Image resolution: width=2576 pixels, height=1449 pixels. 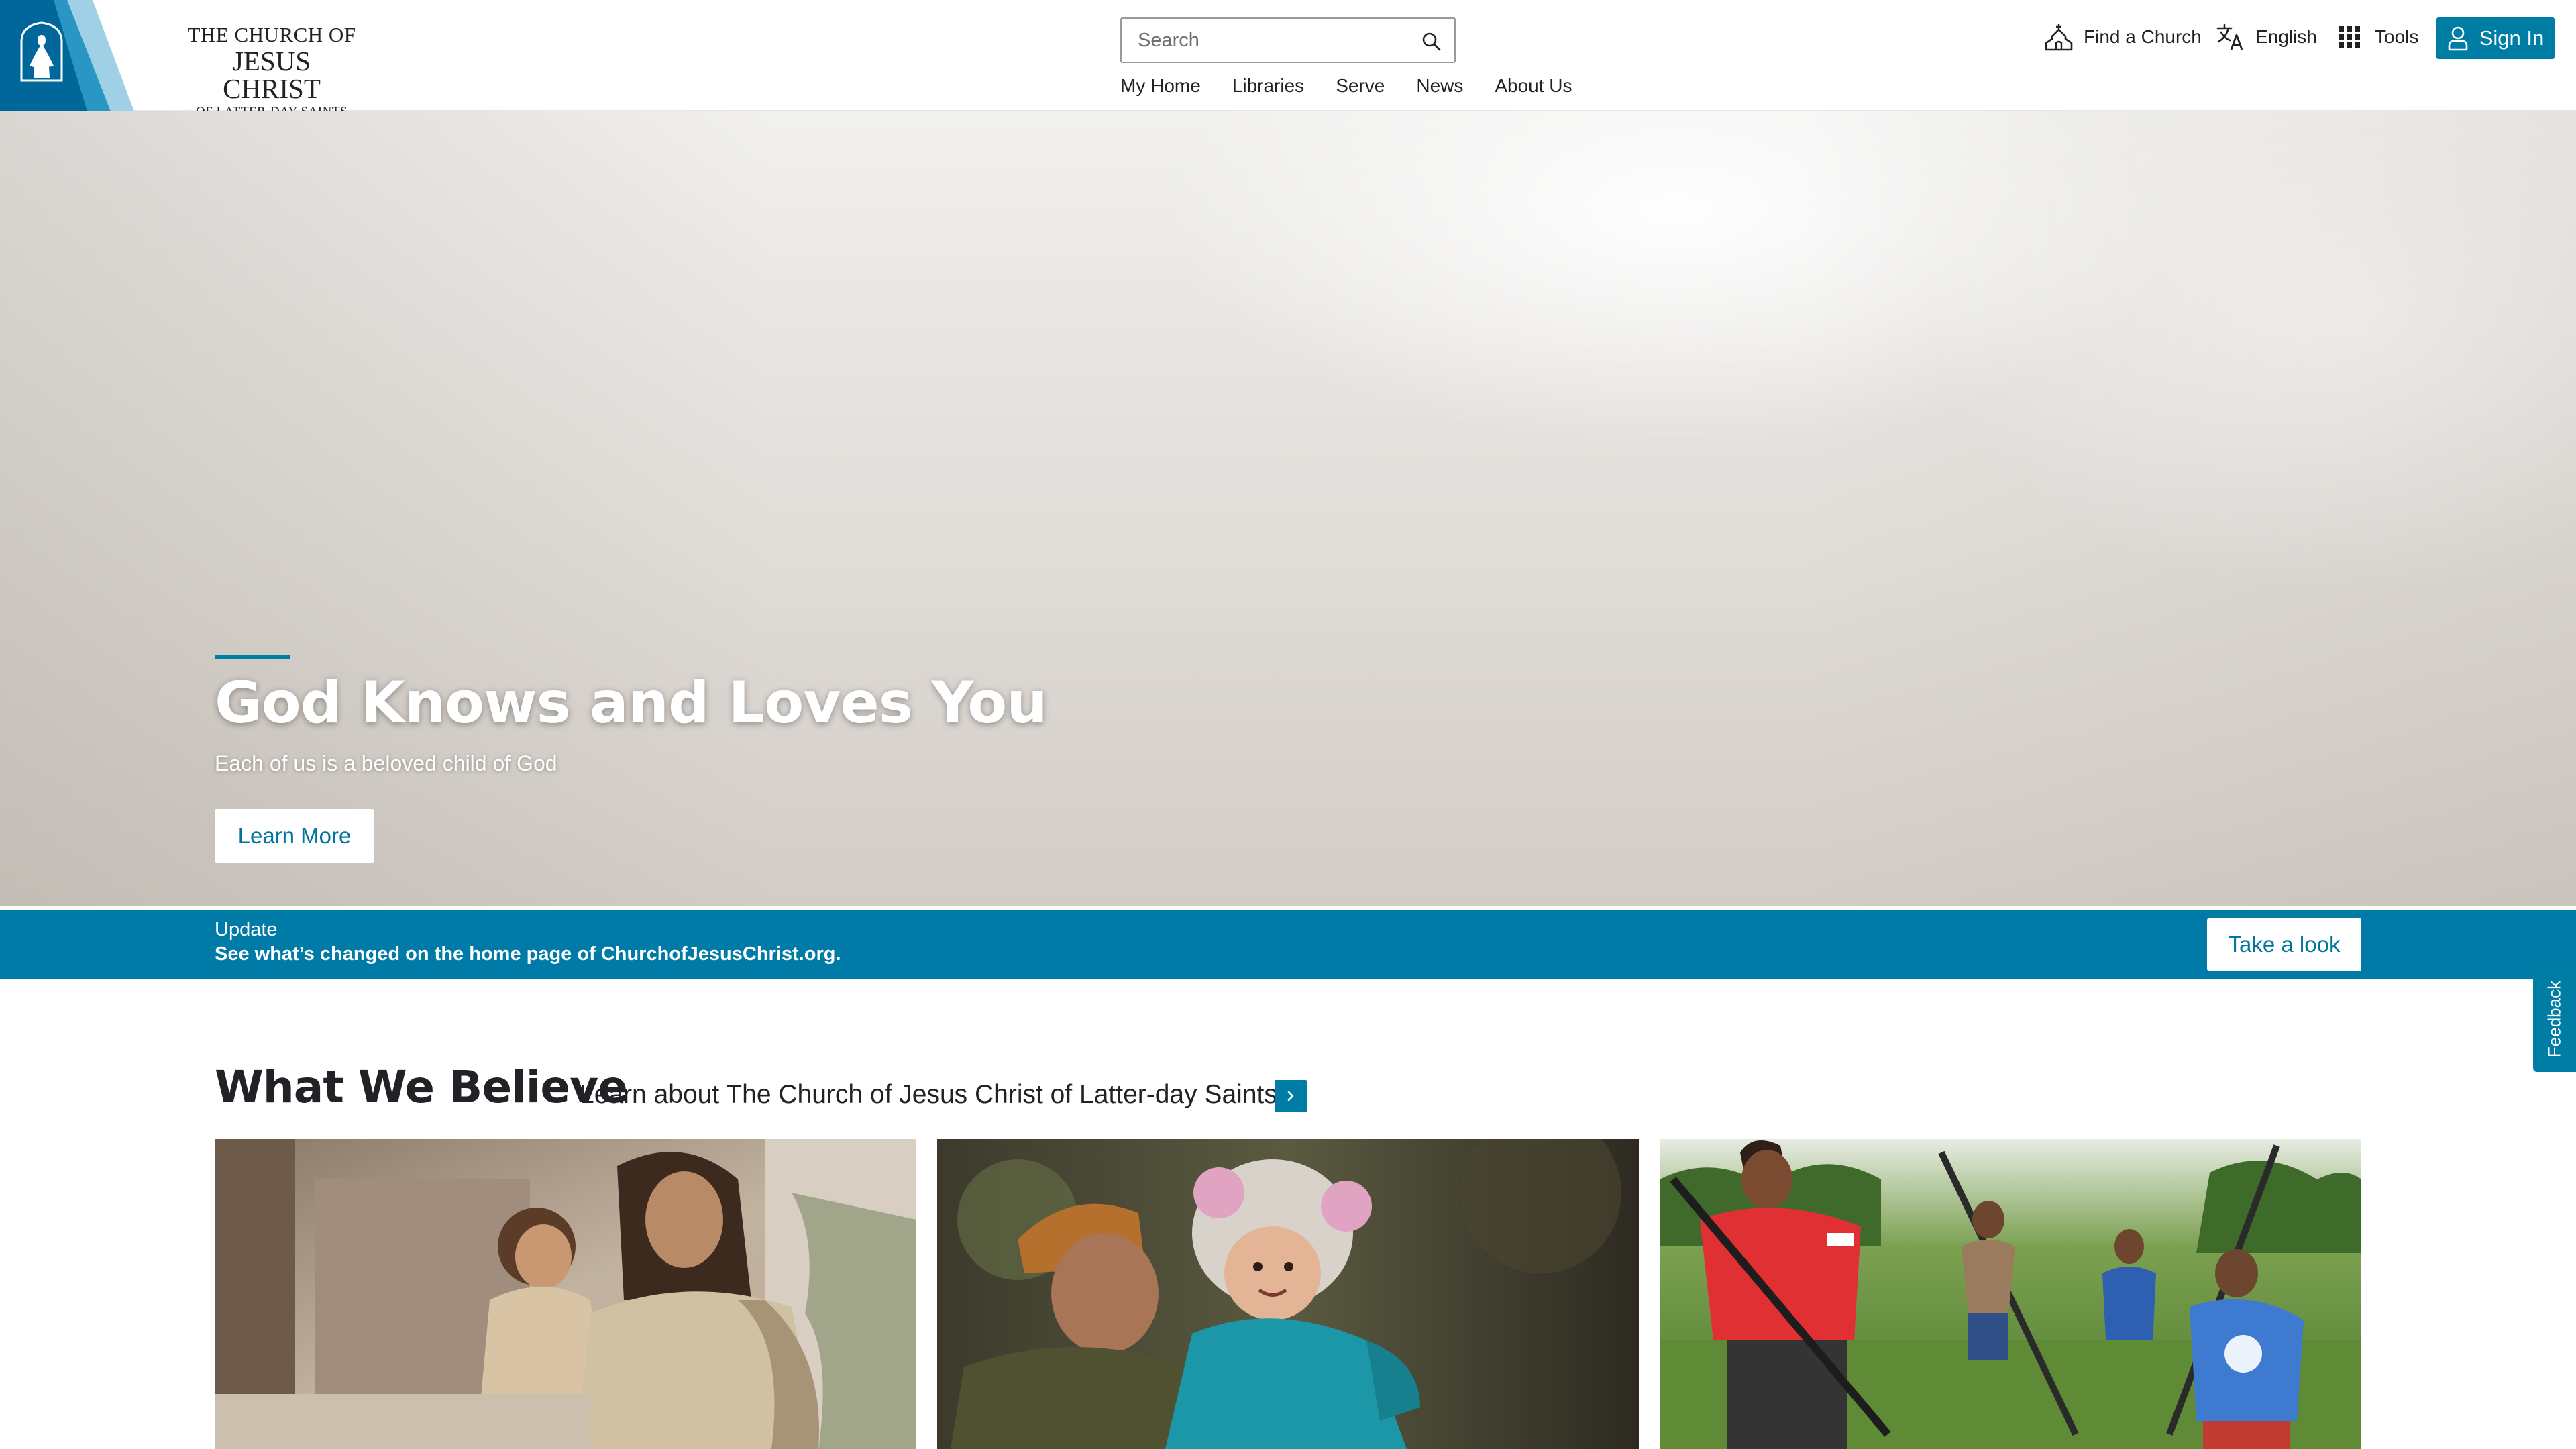 What do you see at coordinates (67, 55) in the screenshot?
I see `logo-christus-icon` at bounding box center [67, 55].